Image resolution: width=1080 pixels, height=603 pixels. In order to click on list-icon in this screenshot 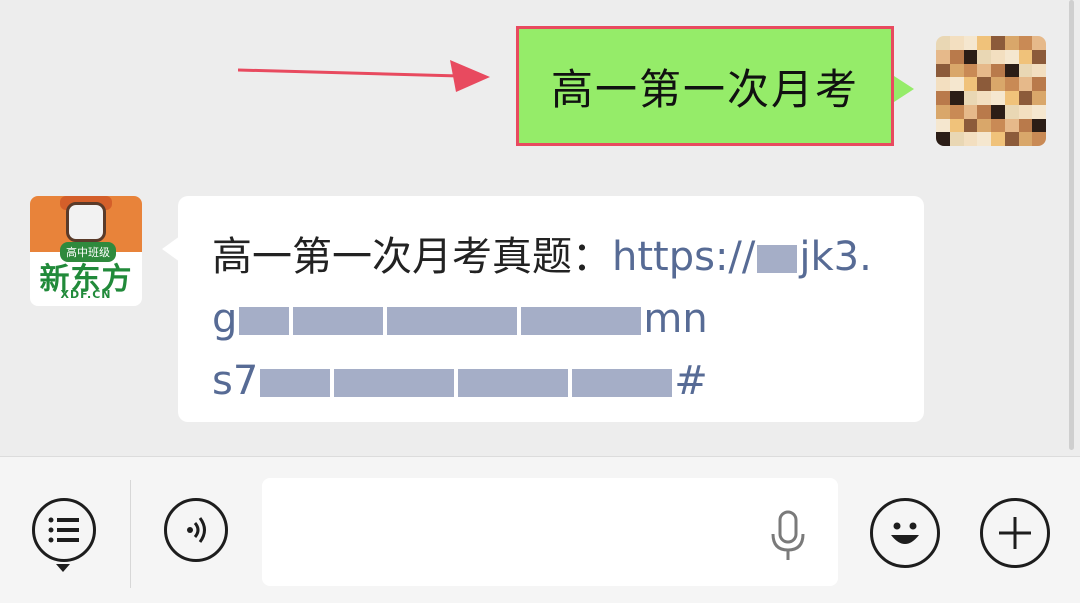, I will do `click(63, 530)`.